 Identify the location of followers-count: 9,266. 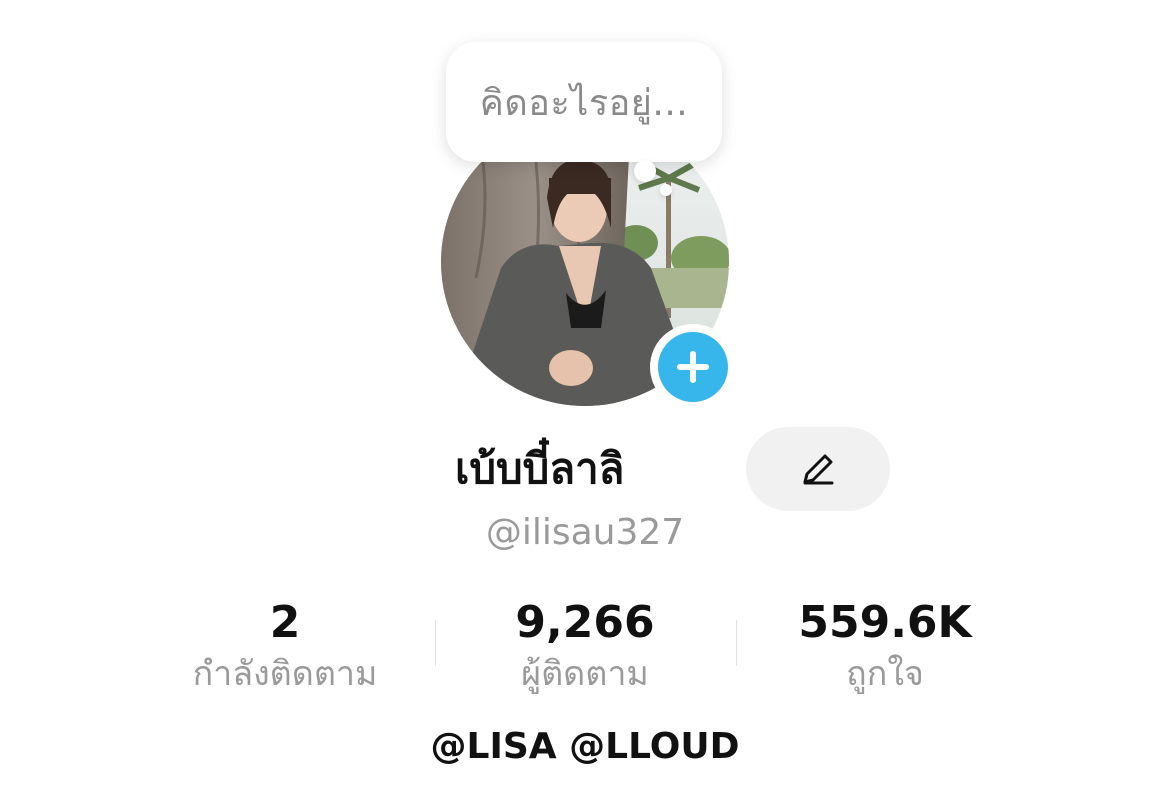
(585, 622).